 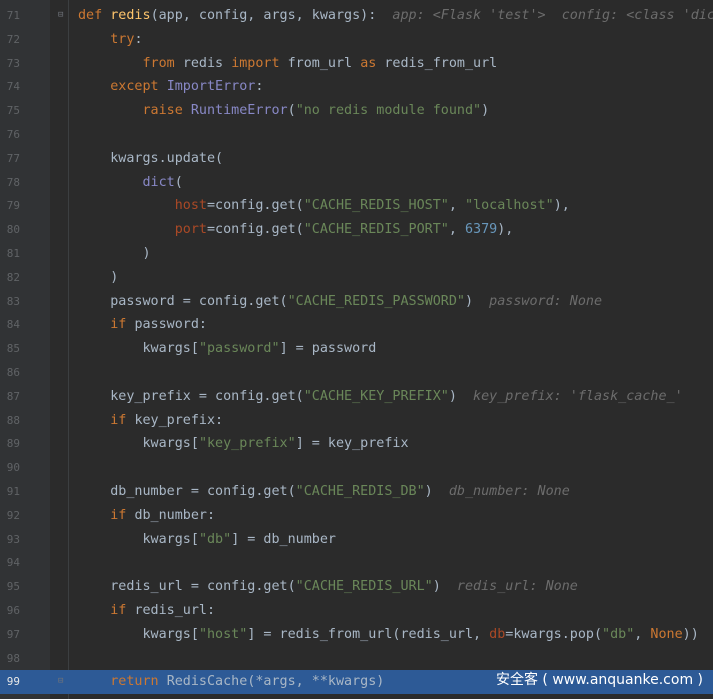 I want to click on line-number: 87, so click(x=13, y=396).